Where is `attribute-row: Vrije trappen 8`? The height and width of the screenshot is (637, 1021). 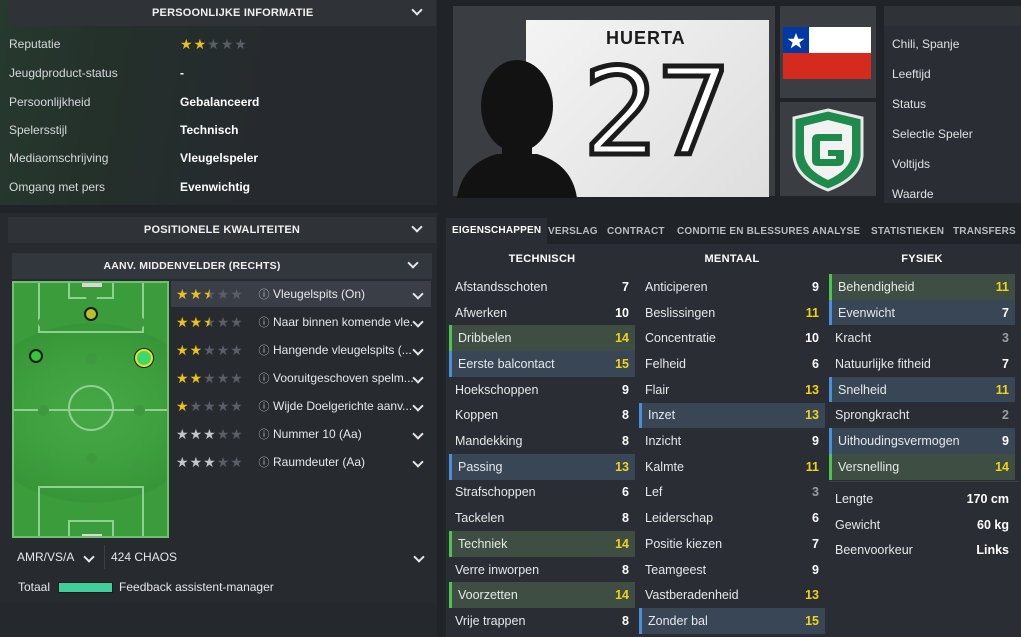 attribute-row: Vrije trappen 8 is located at coordinates (542, 621).